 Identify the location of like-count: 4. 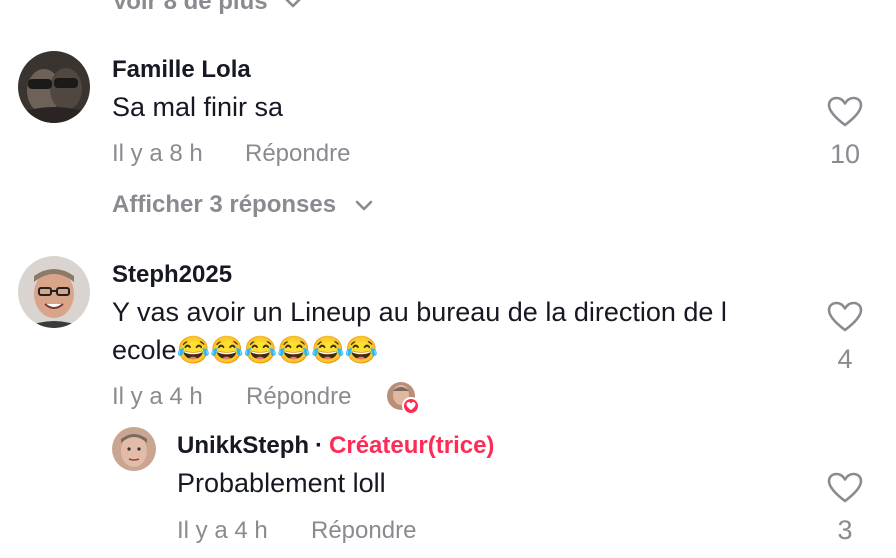
(845, 359).